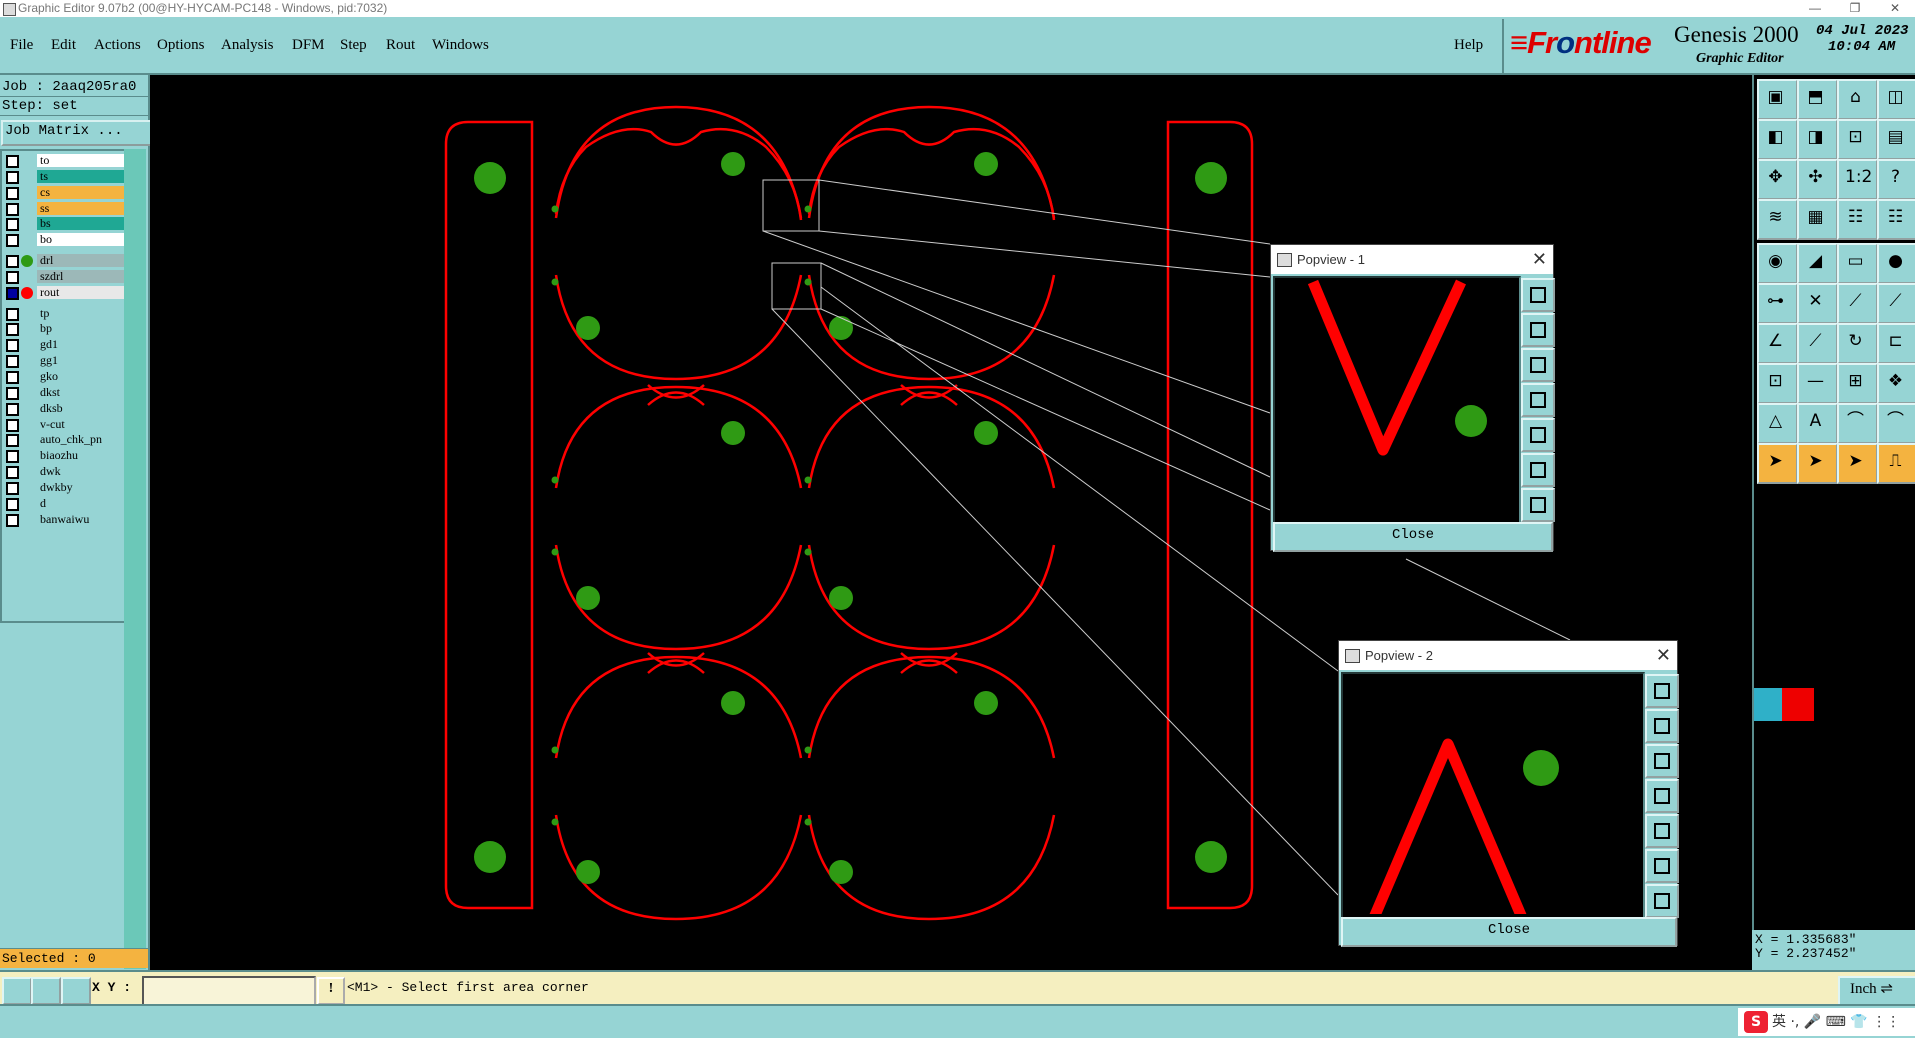 The image size is (1915, 1038). I want to click on menu-options: Options, so click(181, 45).